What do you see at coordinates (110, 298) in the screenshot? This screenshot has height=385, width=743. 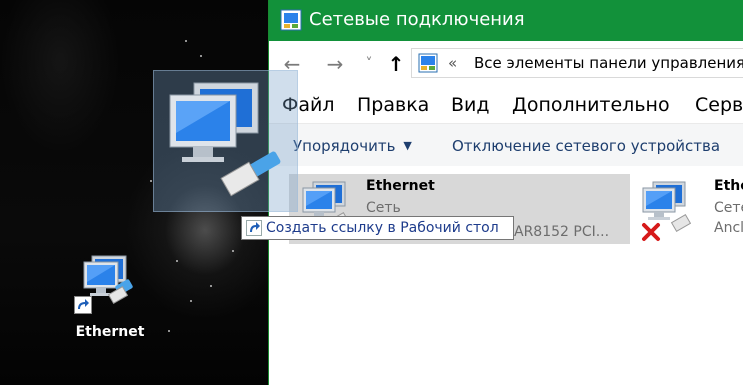 I see `desktop-ethernet-shortcut: Ethernet` at bounding box center [110, 298].